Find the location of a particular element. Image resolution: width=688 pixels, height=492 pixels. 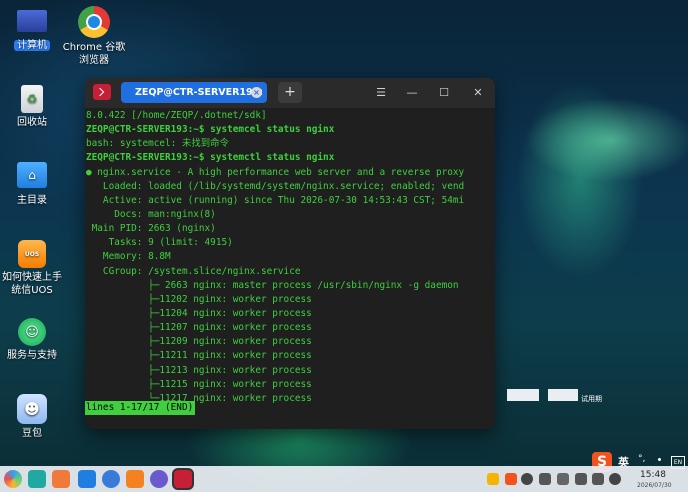

minimize-icon: — is located at coordinates (412, 93).